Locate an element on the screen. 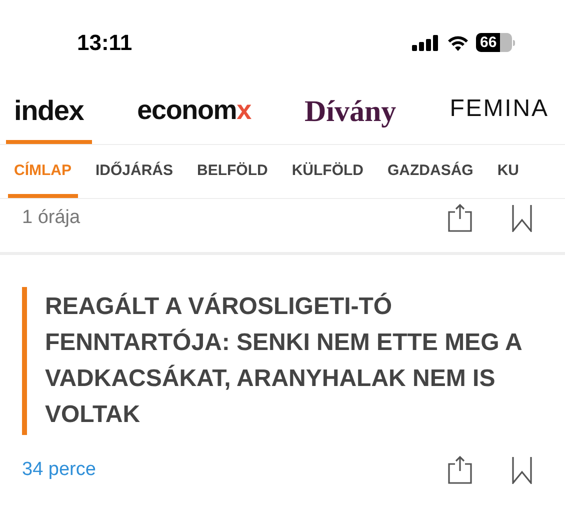 This screenshot has height=505, width=565. category-tab: GAZDASÁG is located at coordinates (431, 176).